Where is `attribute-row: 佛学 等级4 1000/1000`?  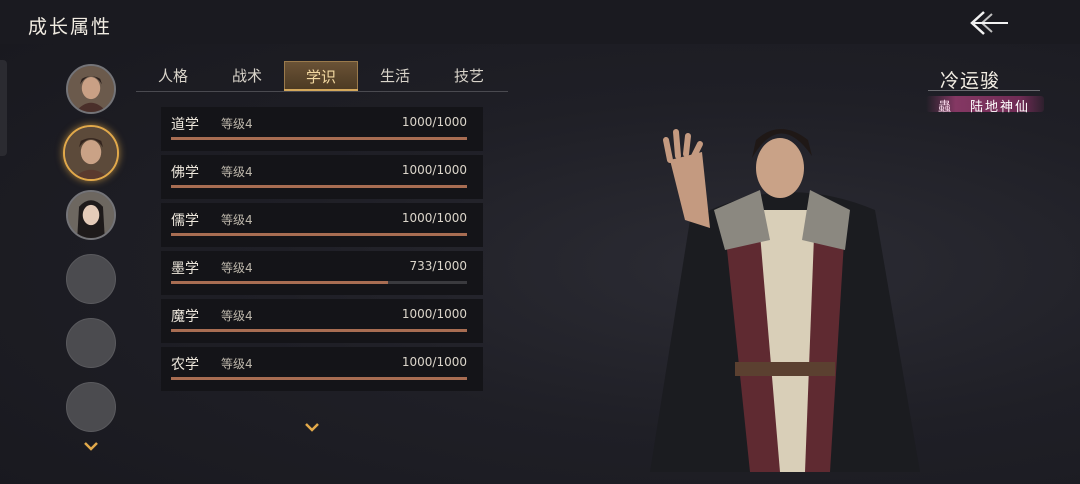 attribute-row: 佛学 等级4 1000/1000 is located at coordinates (322, 177).